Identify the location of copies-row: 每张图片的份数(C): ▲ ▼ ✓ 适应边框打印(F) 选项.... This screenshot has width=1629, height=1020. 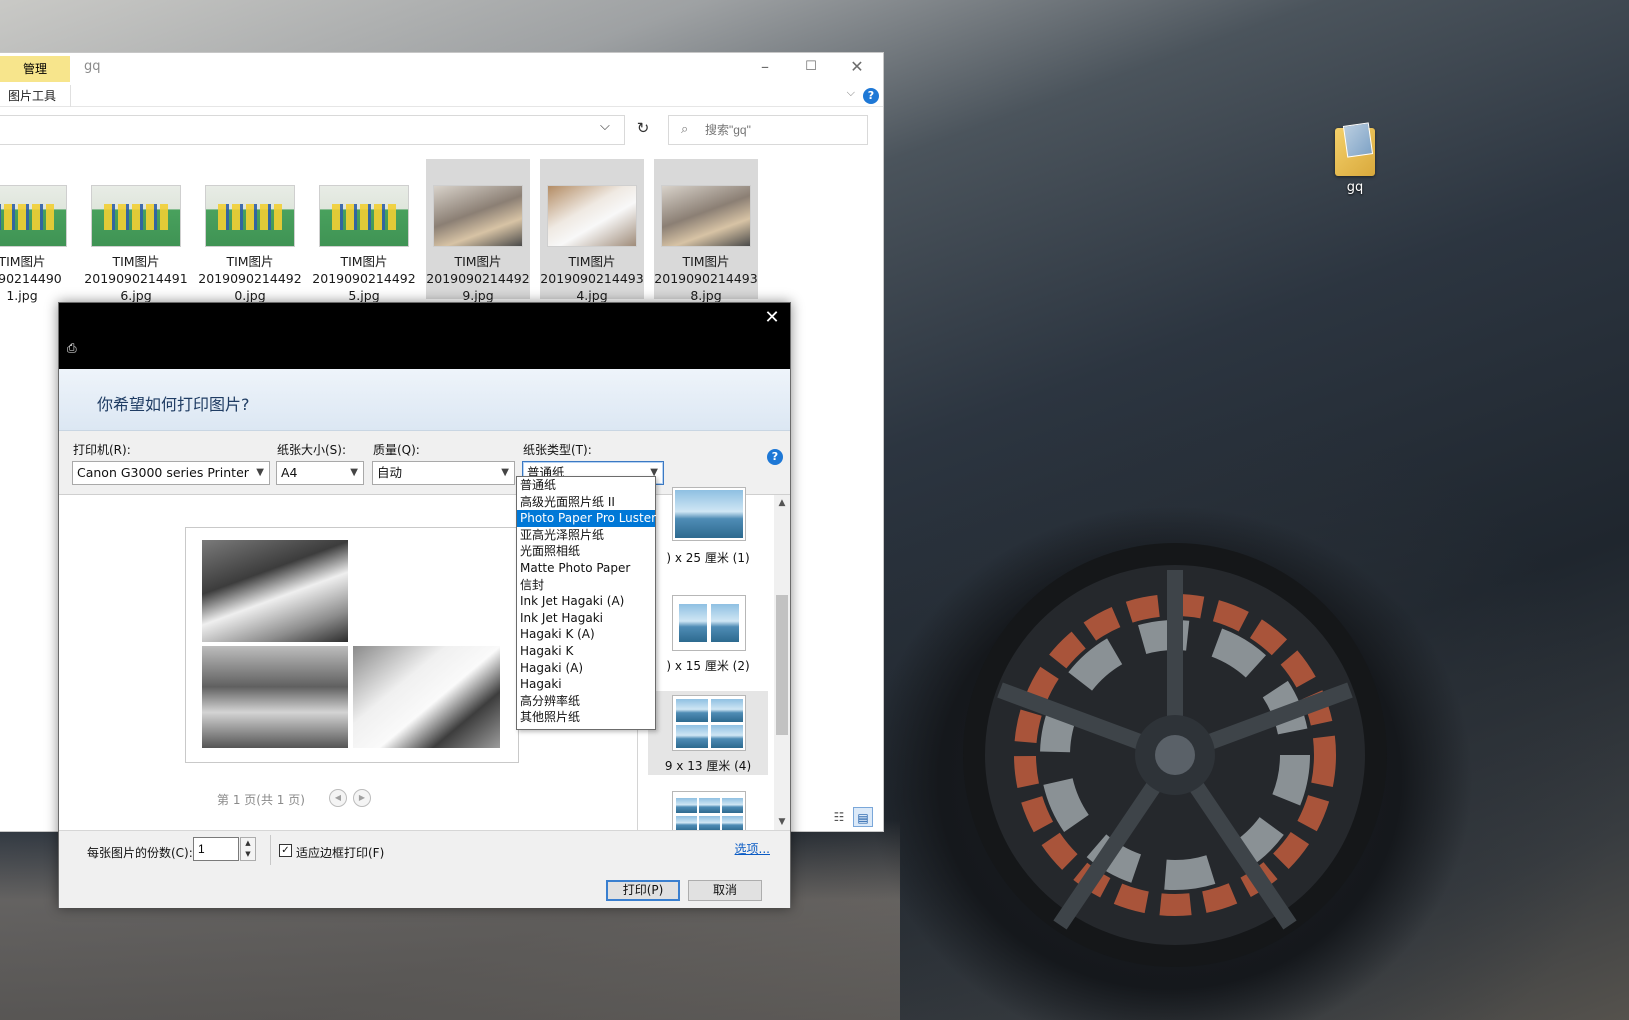
(424, 850).